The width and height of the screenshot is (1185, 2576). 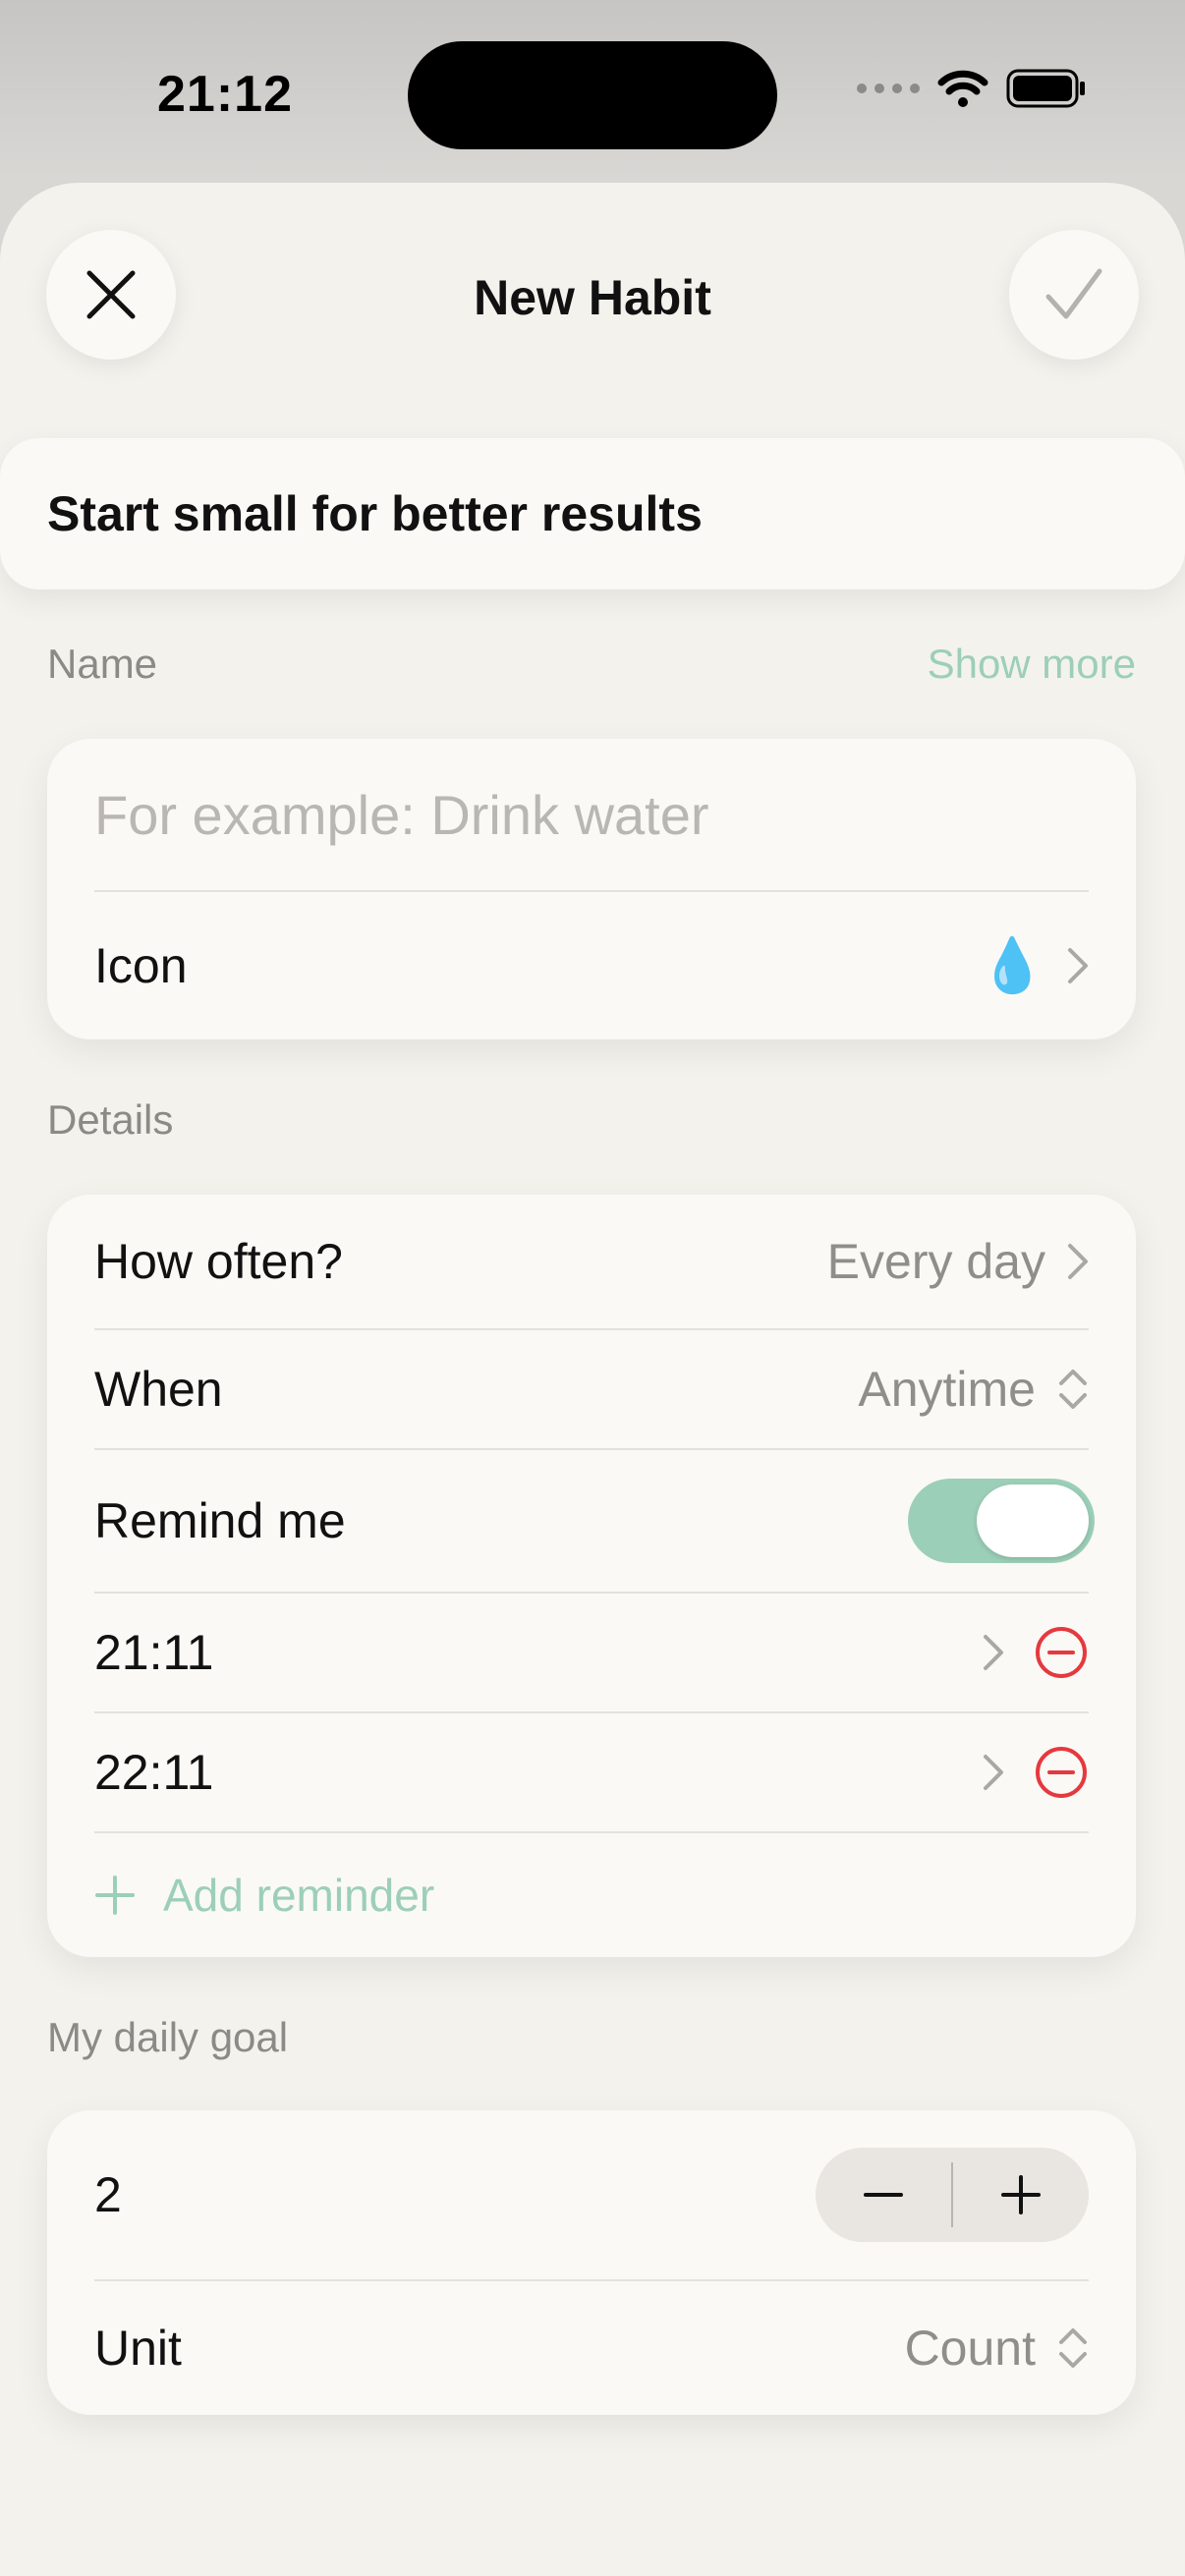 I want to click on increment-button, so click(x=1021, y=2195).